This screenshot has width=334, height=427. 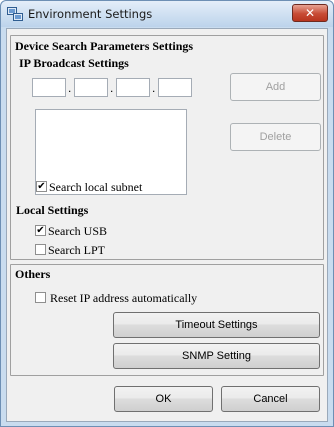 What do you see at coordinates (74, 63) in the screenshot?
I see `ip-broadcast-title: IP Broadcast Settings` at bounding box center [74, 63].